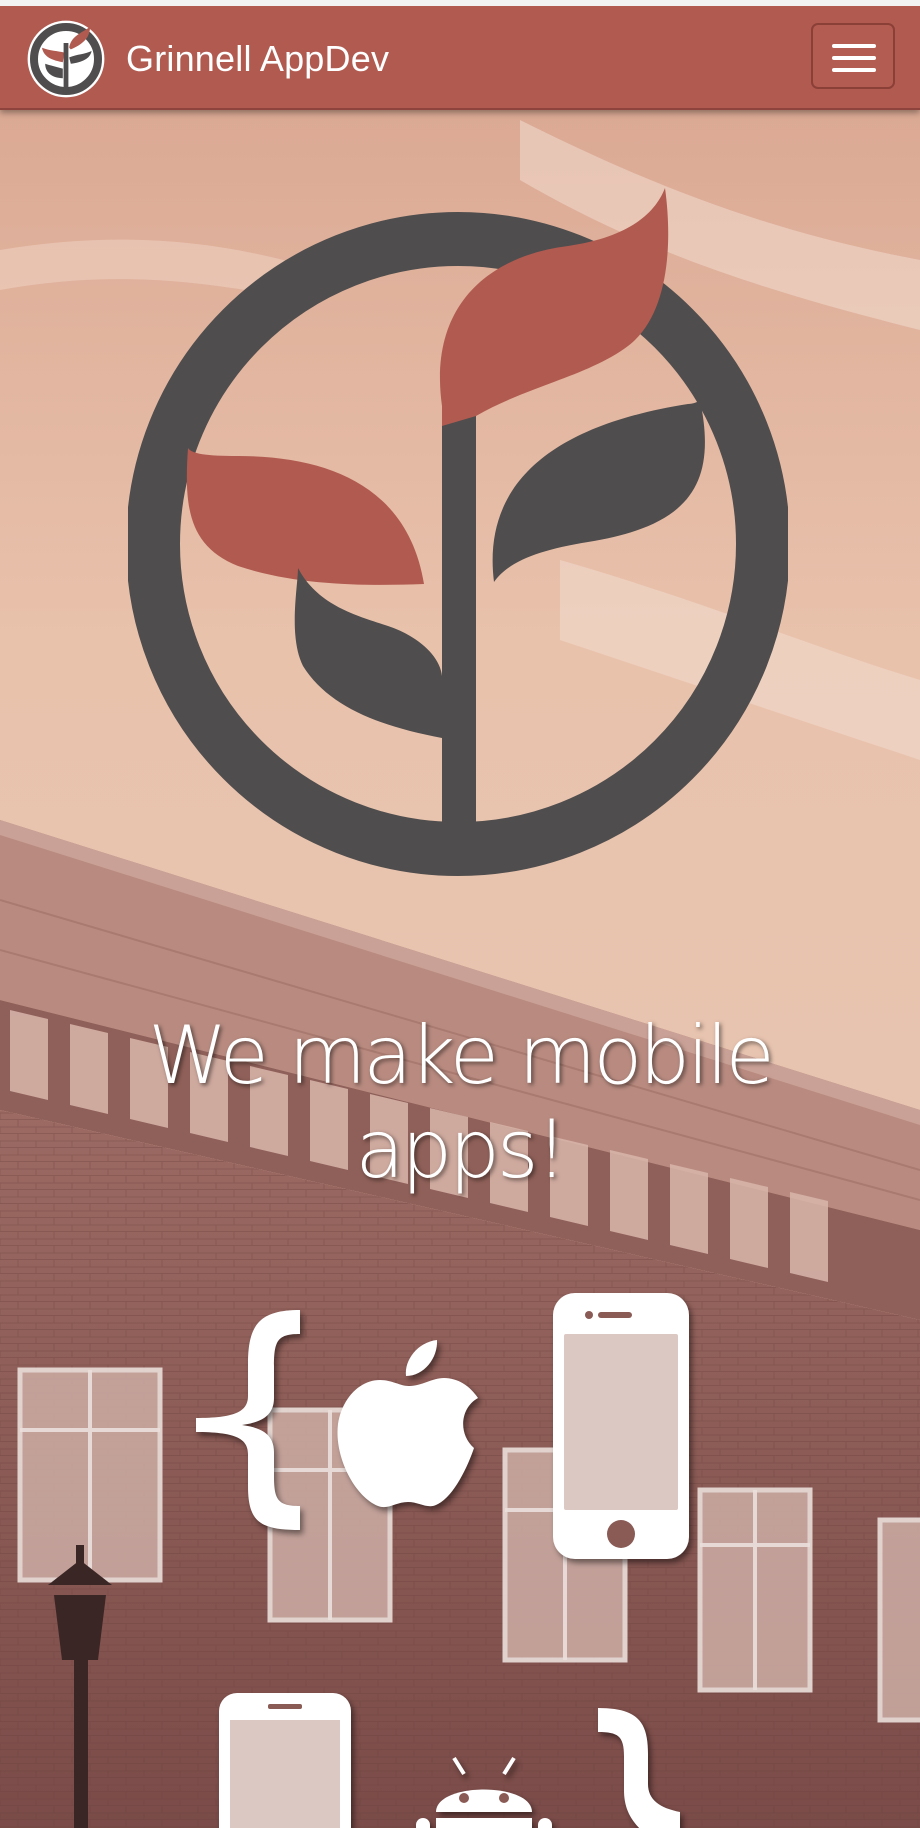 The height and width of the screenshot is (1828, 920). I want to click on tagline: We make mobile apps!, so click(461, 1102).